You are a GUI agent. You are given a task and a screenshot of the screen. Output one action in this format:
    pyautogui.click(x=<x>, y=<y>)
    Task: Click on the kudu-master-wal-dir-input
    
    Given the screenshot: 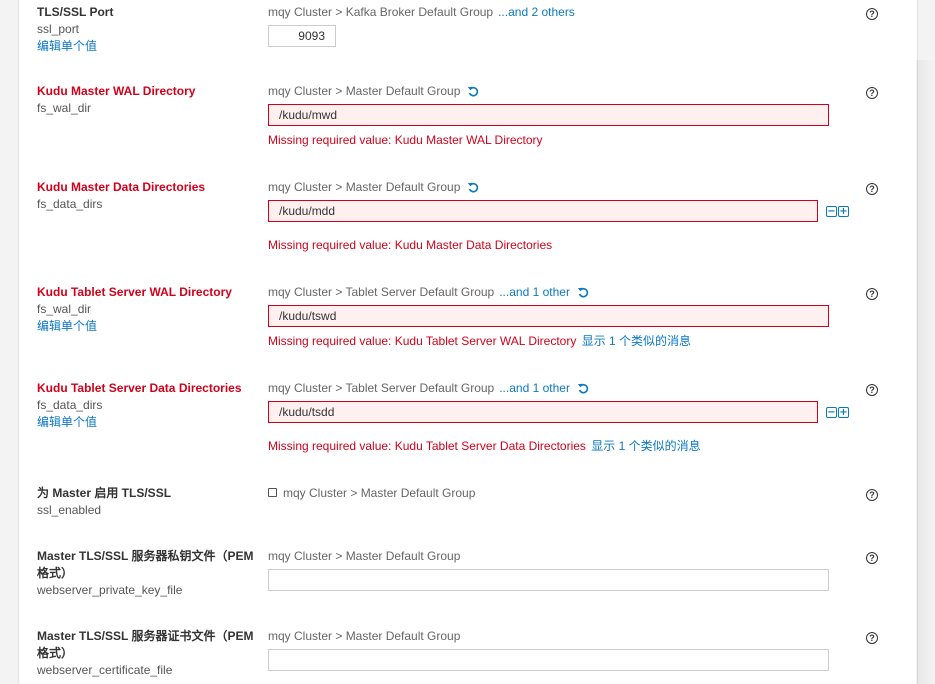 What is the action you would take?
    pyautogui.click(x=548, y=115)
    